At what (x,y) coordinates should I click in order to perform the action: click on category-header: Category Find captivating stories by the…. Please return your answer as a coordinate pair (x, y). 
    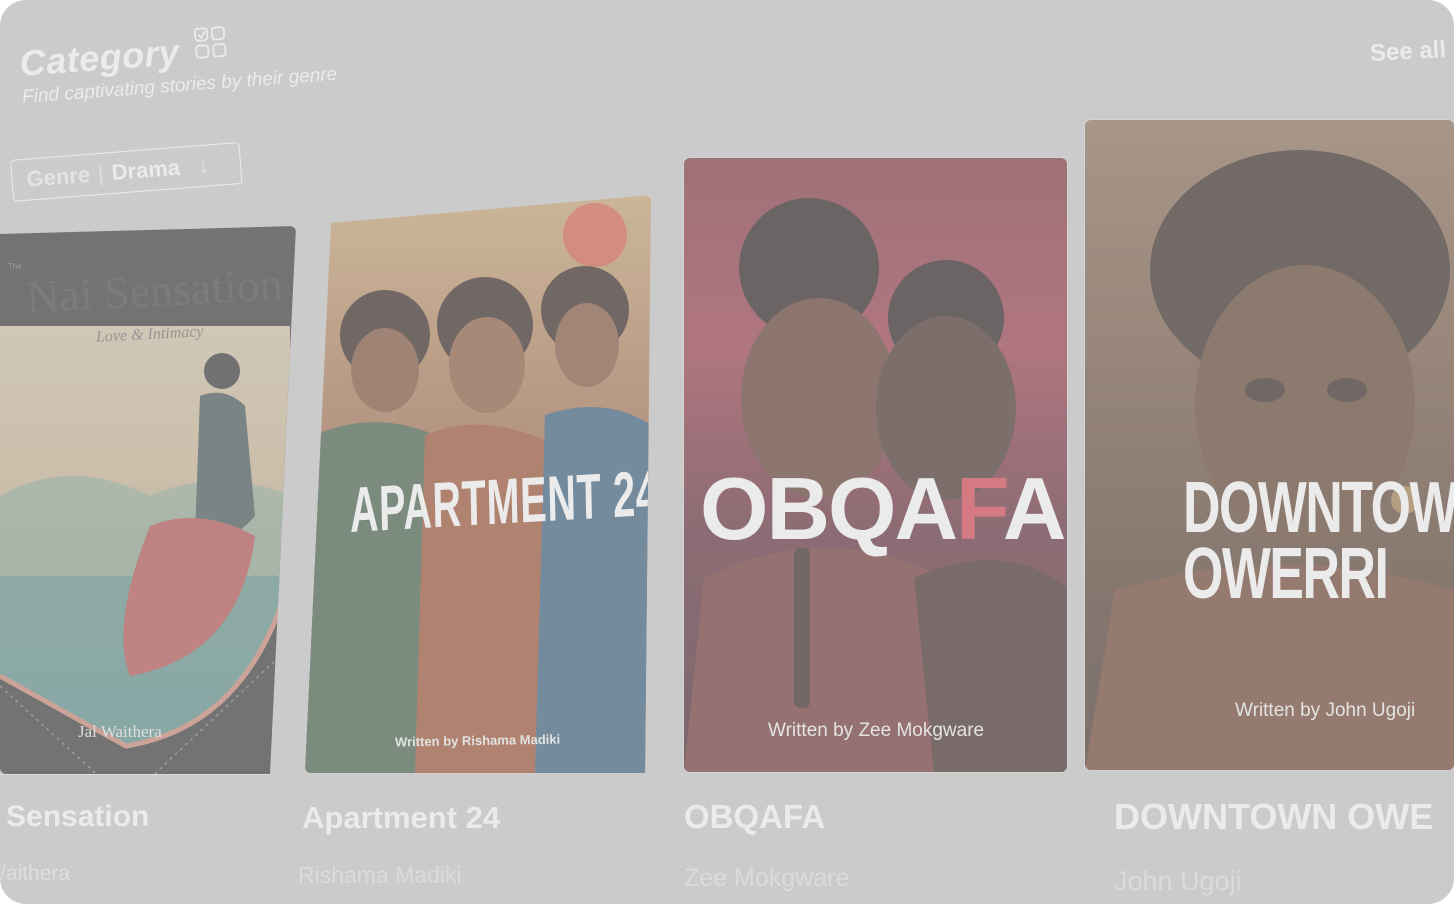
    Looking at the image, I should click on (178, 63).